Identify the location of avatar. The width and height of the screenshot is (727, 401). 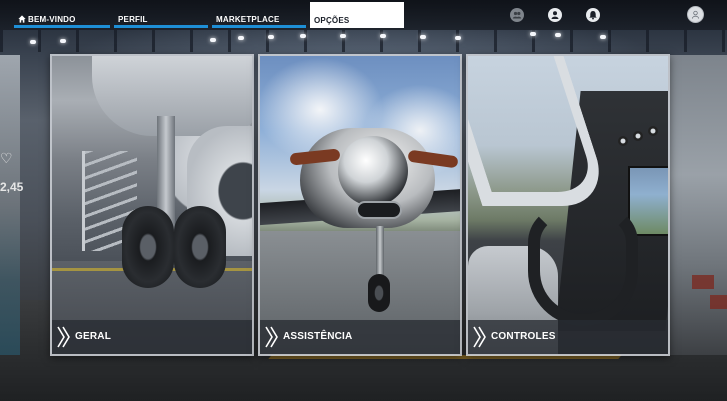
(695, 14).